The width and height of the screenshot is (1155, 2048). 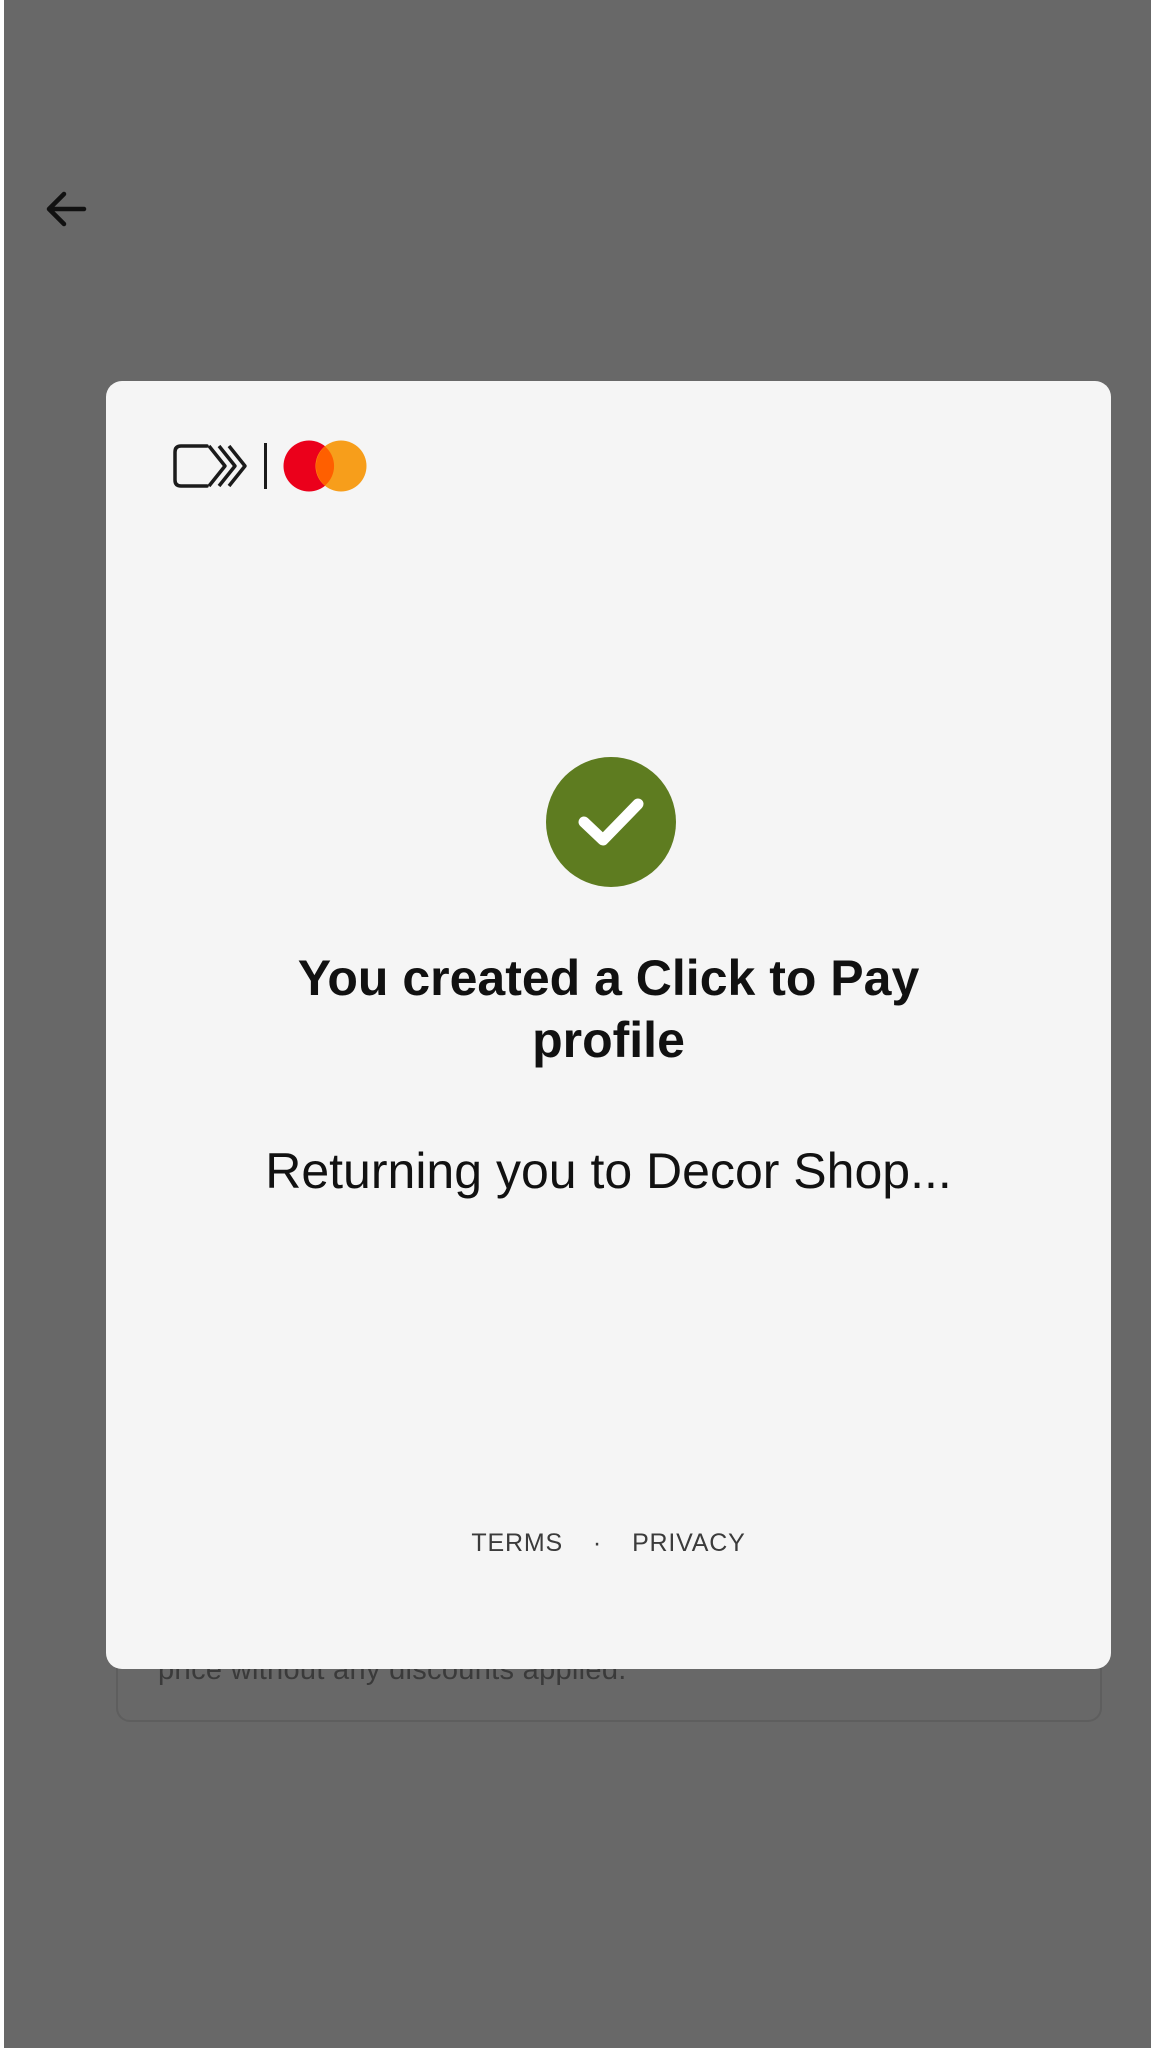 What do you see at coordinates (608, 1009) in the screenshot?
I see `confirmation-title: You created a Click to Pay profile` at bounding box center [608, 1009].